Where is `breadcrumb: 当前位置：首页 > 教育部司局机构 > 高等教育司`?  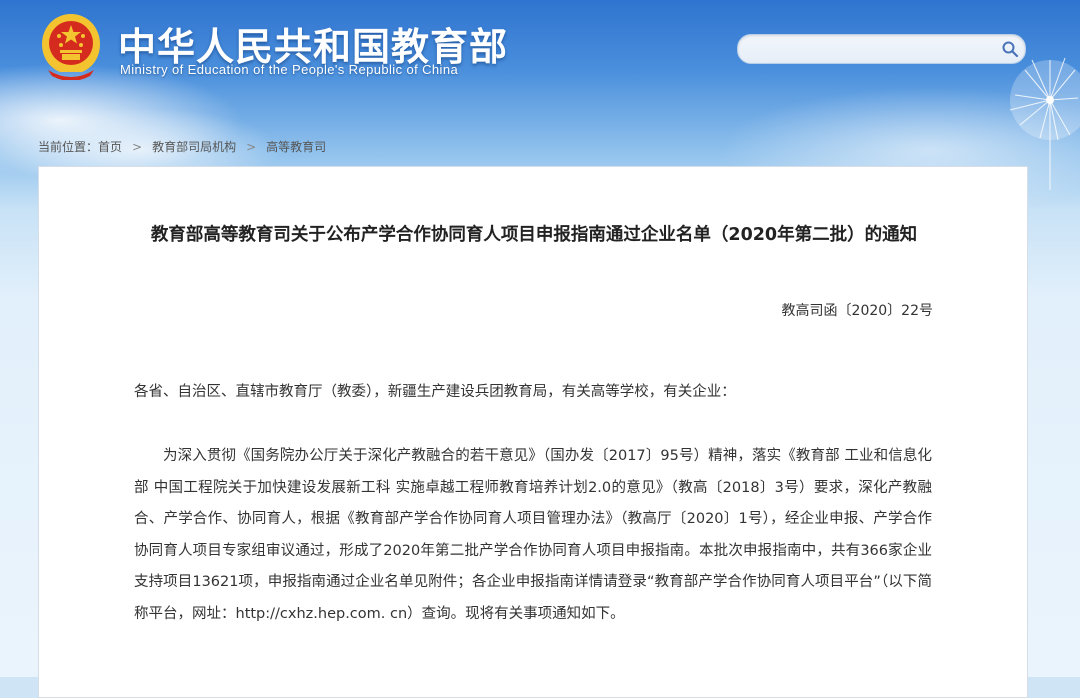
breadcrumb: 当前位置：首页 > 教育部司局机构 > 高等教育司 is located at coordinates (182, 146).